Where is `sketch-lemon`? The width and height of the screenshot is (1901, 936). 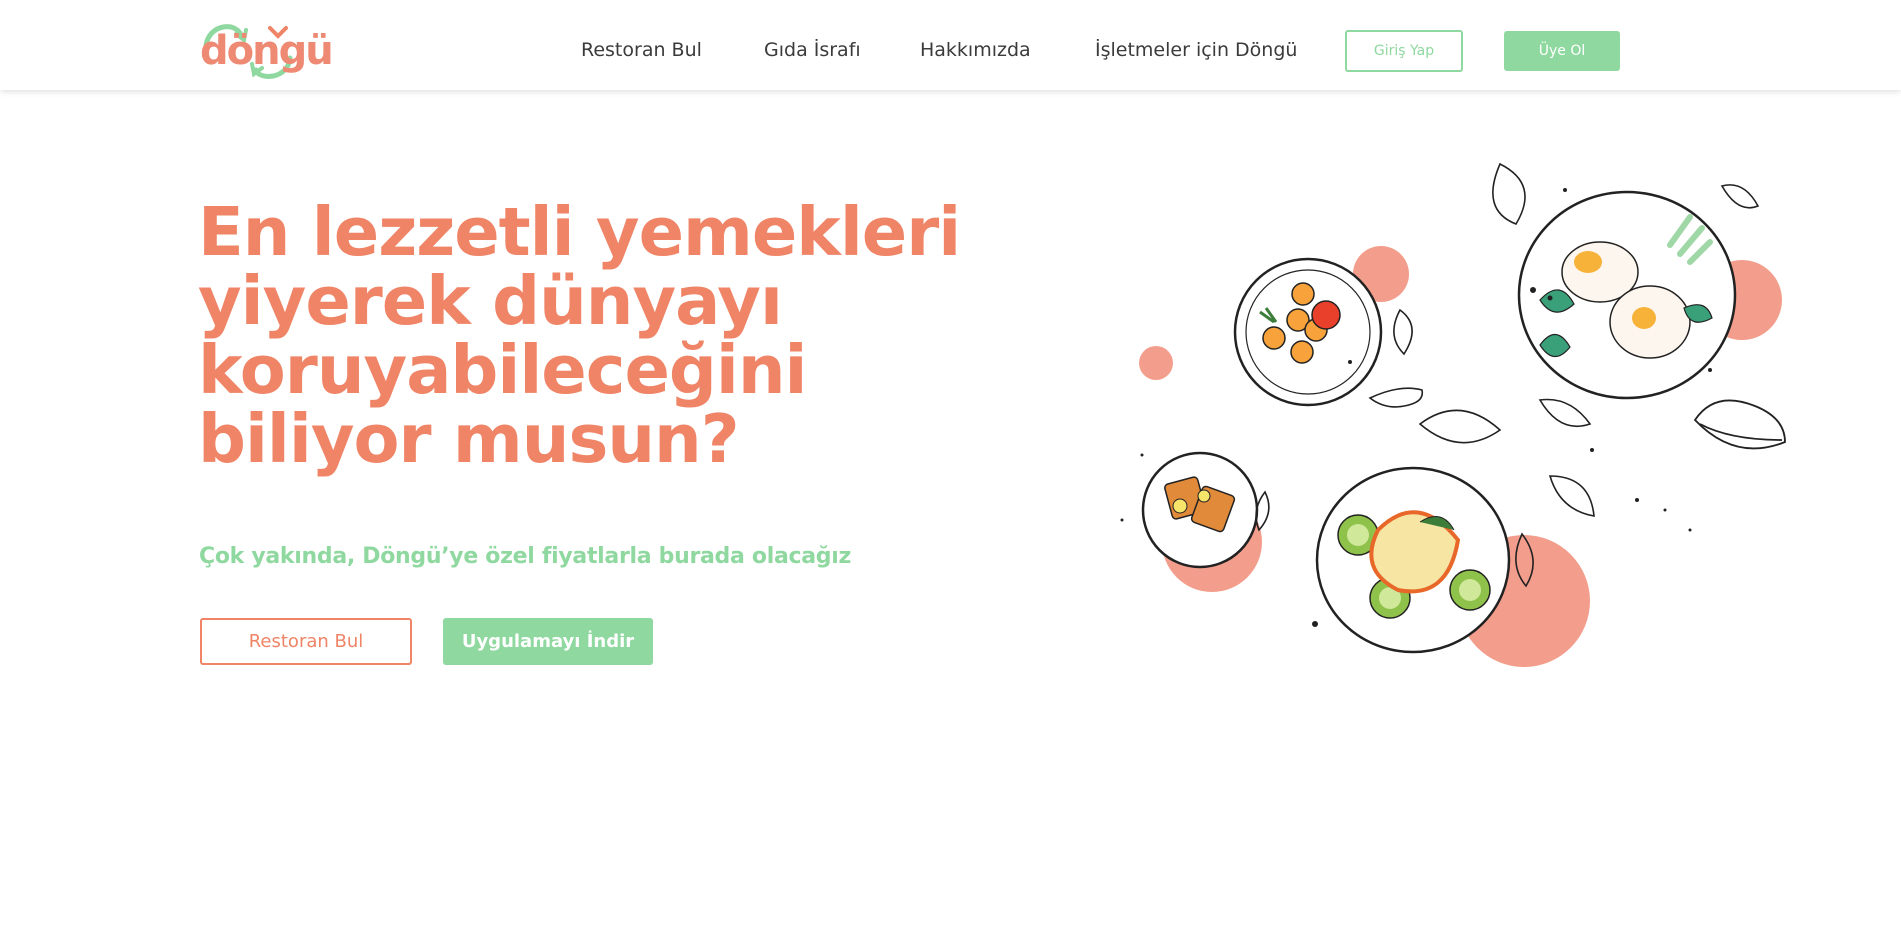
sketch-lemon is located at coordinates (1740, 196).